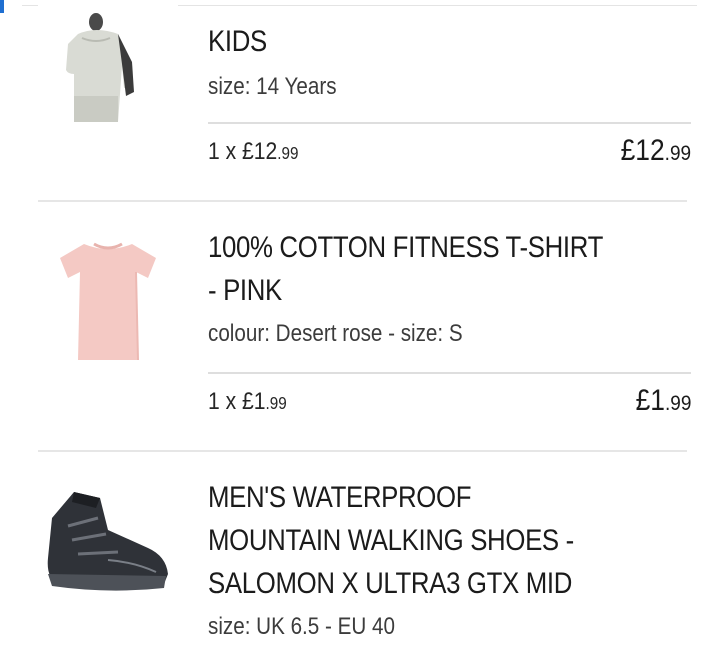 The width and height of the screenshot is (715, 658). What do you see at coordinates (449, 41) in the screenshot?
I see `item-name: KIDS` at bounding box center [449, 41].